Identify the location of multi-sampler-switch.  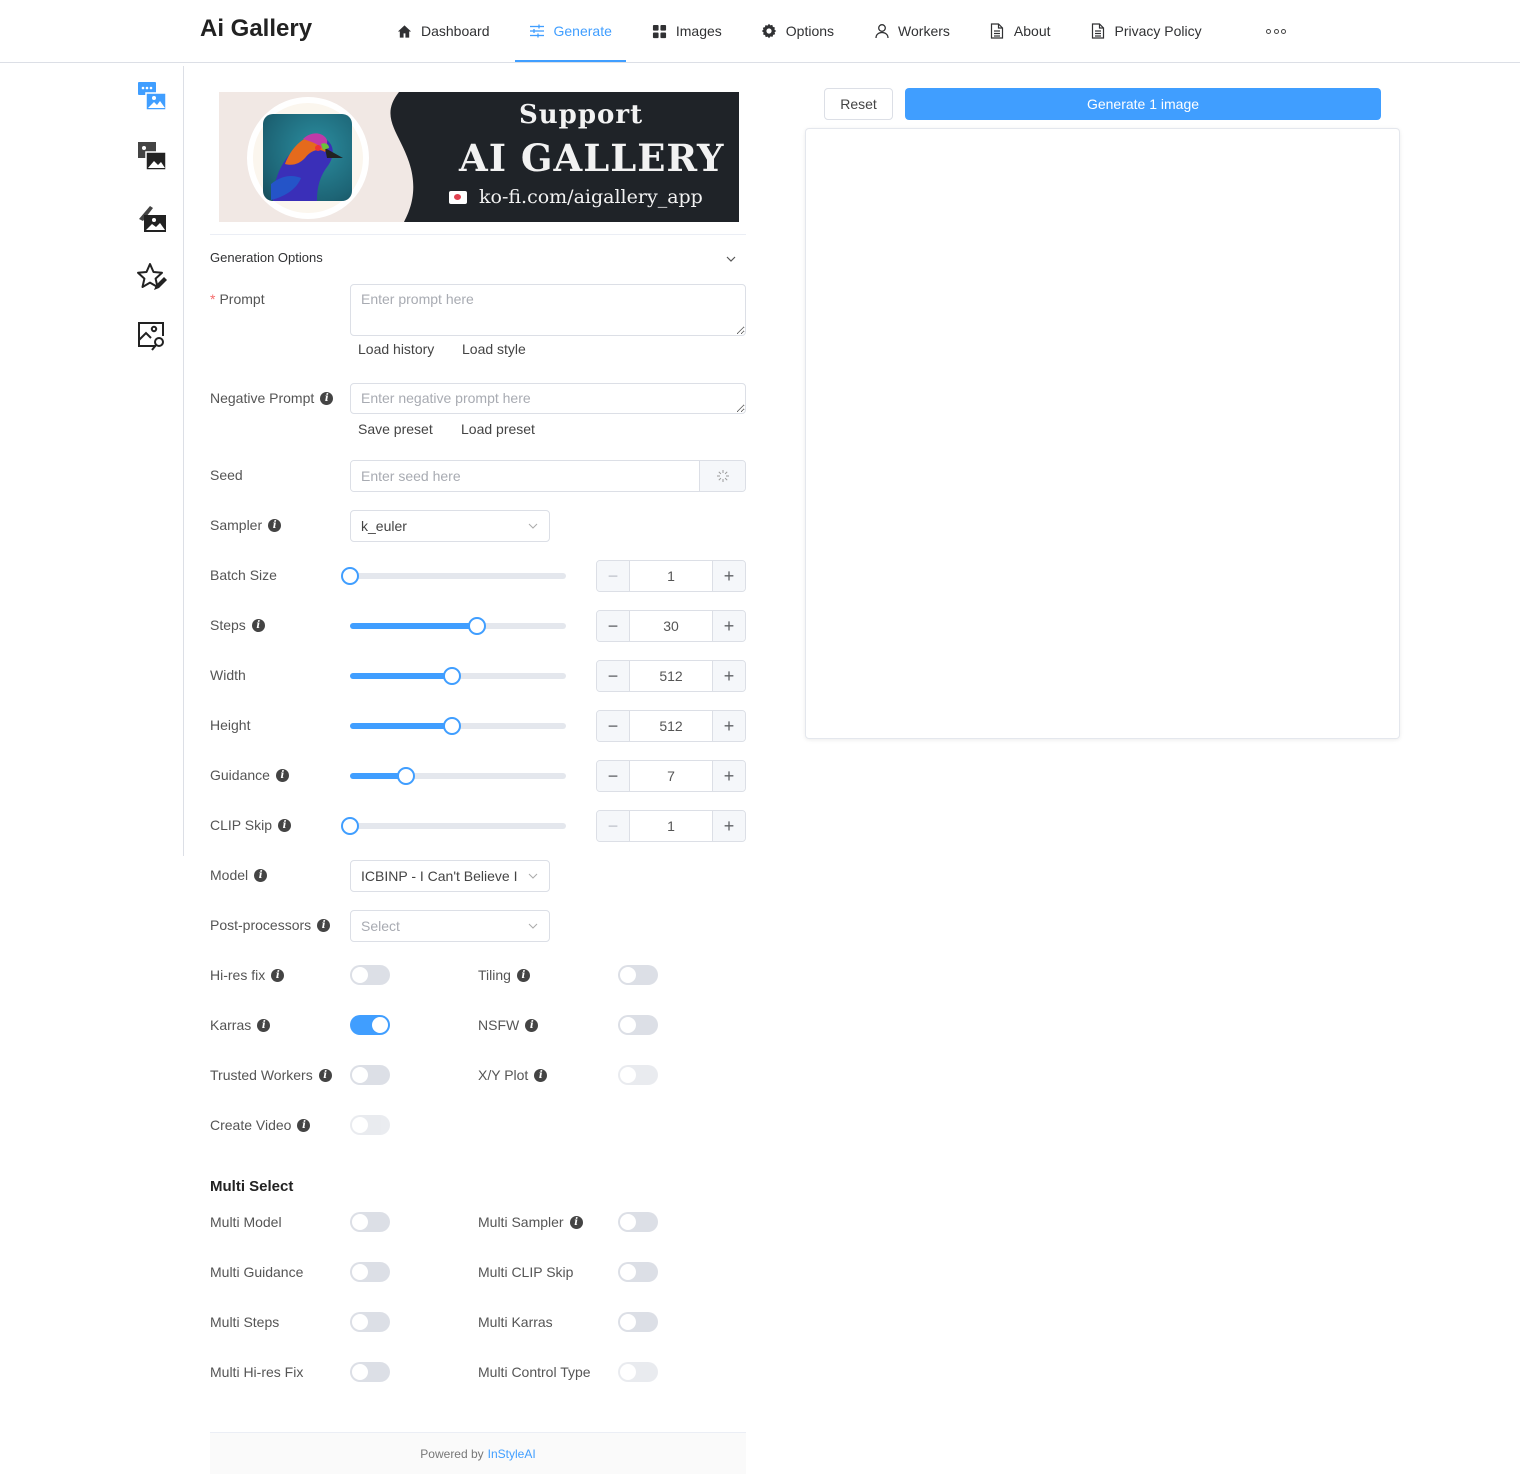
(638, 1222).